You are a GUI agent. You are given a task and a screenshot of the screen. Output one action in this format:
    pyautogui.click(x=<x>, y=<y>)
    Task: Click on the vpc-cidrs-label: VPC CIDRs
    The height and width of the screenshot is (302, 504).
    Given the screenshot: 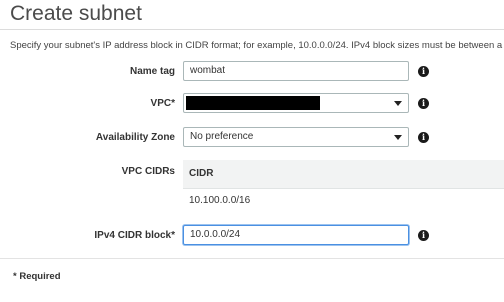 What is the action you would take?
    pyautogui.click(x=148, y=171)
    